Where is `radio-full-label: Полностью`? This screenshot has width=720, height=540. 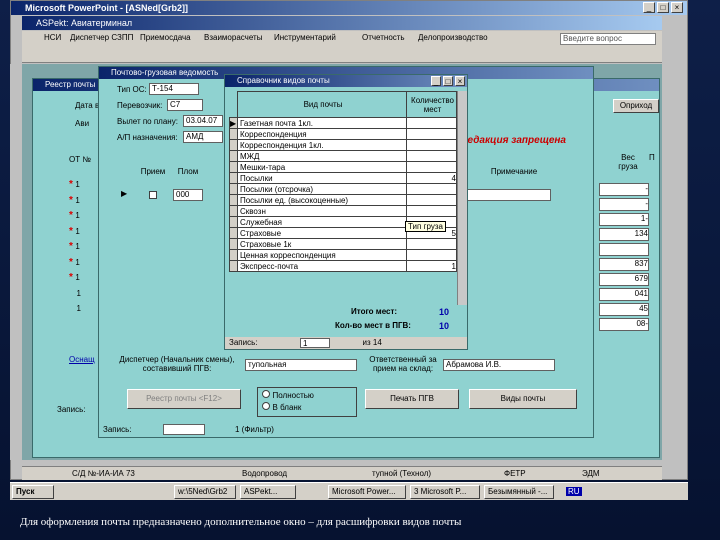
radio-full-label: Полностью is located at coordinates (293, 395).